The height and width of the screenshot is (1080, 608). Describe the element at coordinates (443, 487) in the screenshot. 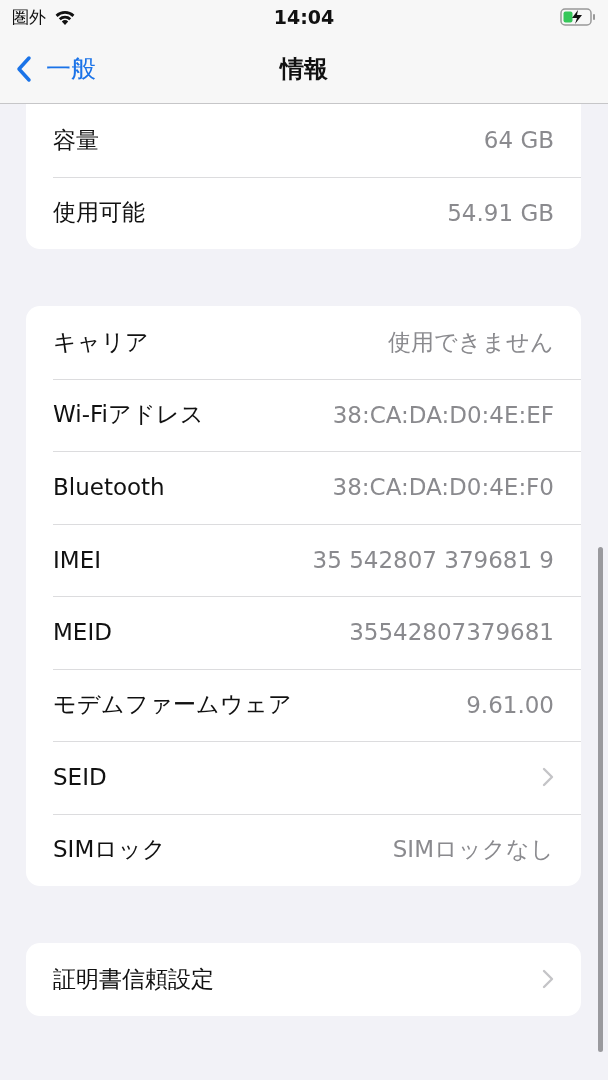

I see `row-value: 38:CA:DA:D0:4E:F0` at that location.